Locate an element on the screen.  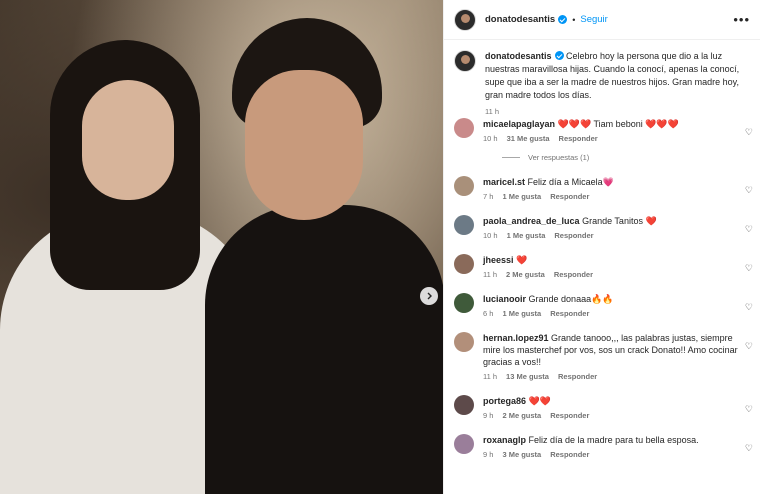
commenter-username: jheessi is located at coordinates (498, 260).